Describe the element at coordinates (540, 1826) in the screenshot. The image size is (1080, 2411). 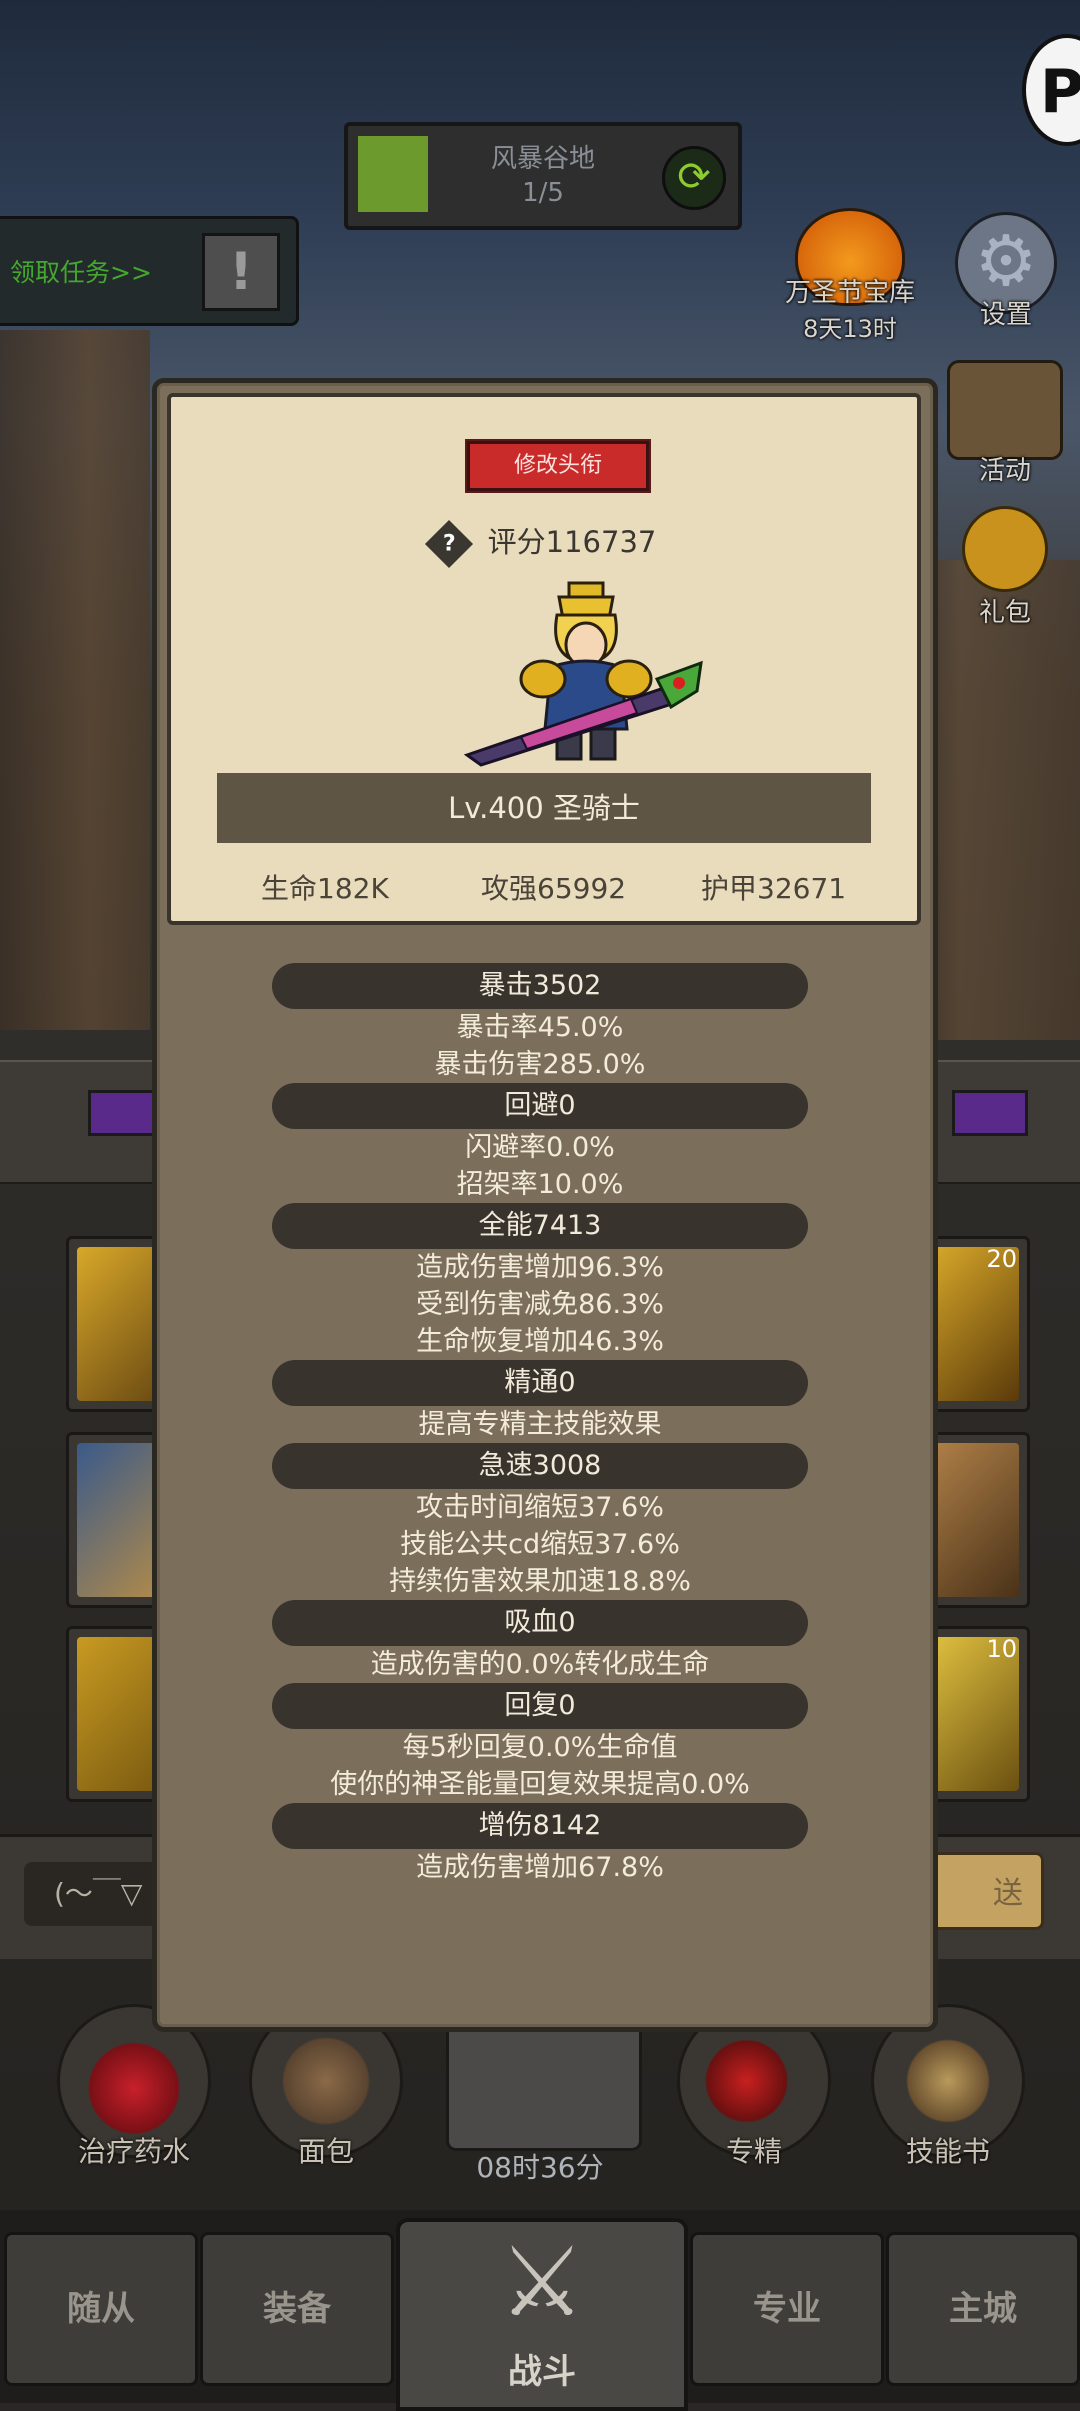
I see `attribute-header: 增伤8142` at that location.